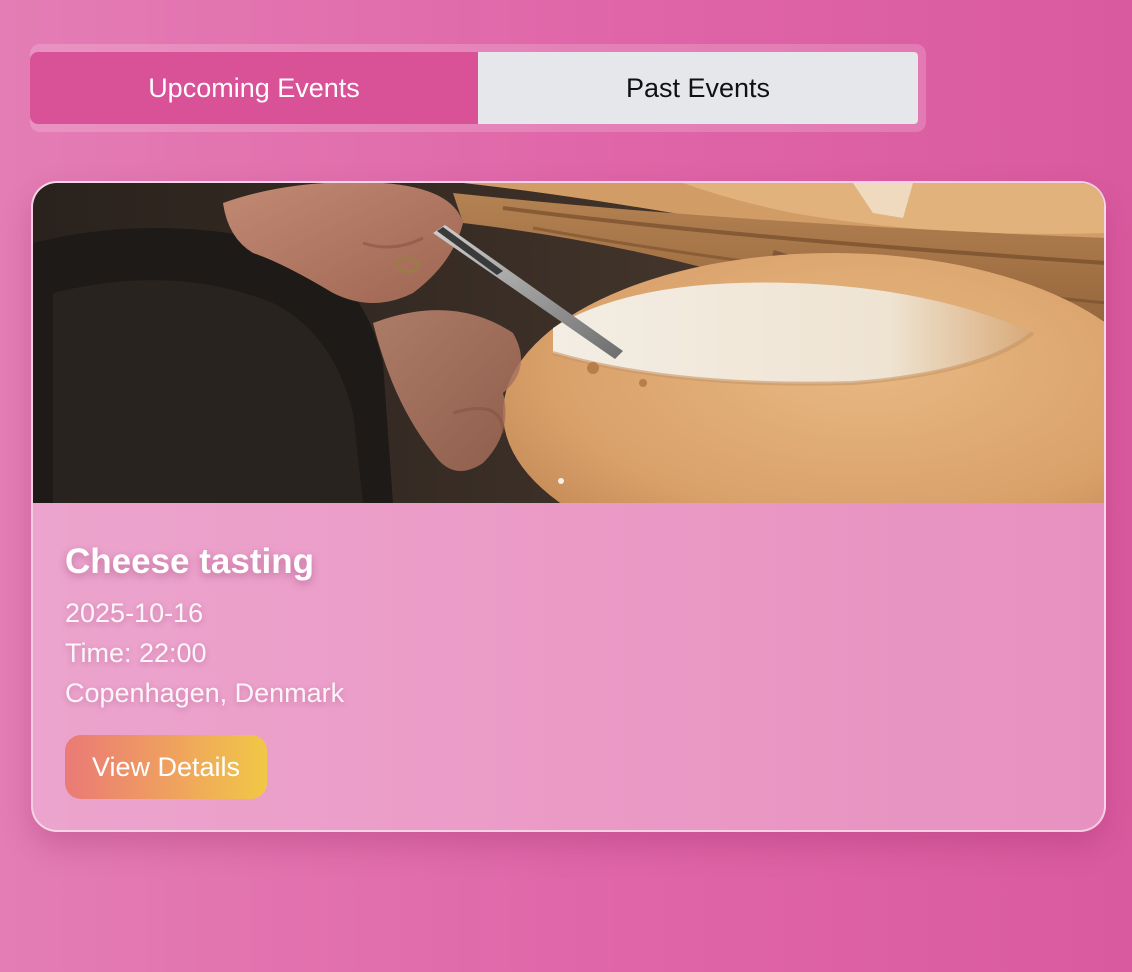  What do you see at coordinates (166, 767) in the screenshot?
I see `view-details-button: View Details` at bounding box center [166, 767].